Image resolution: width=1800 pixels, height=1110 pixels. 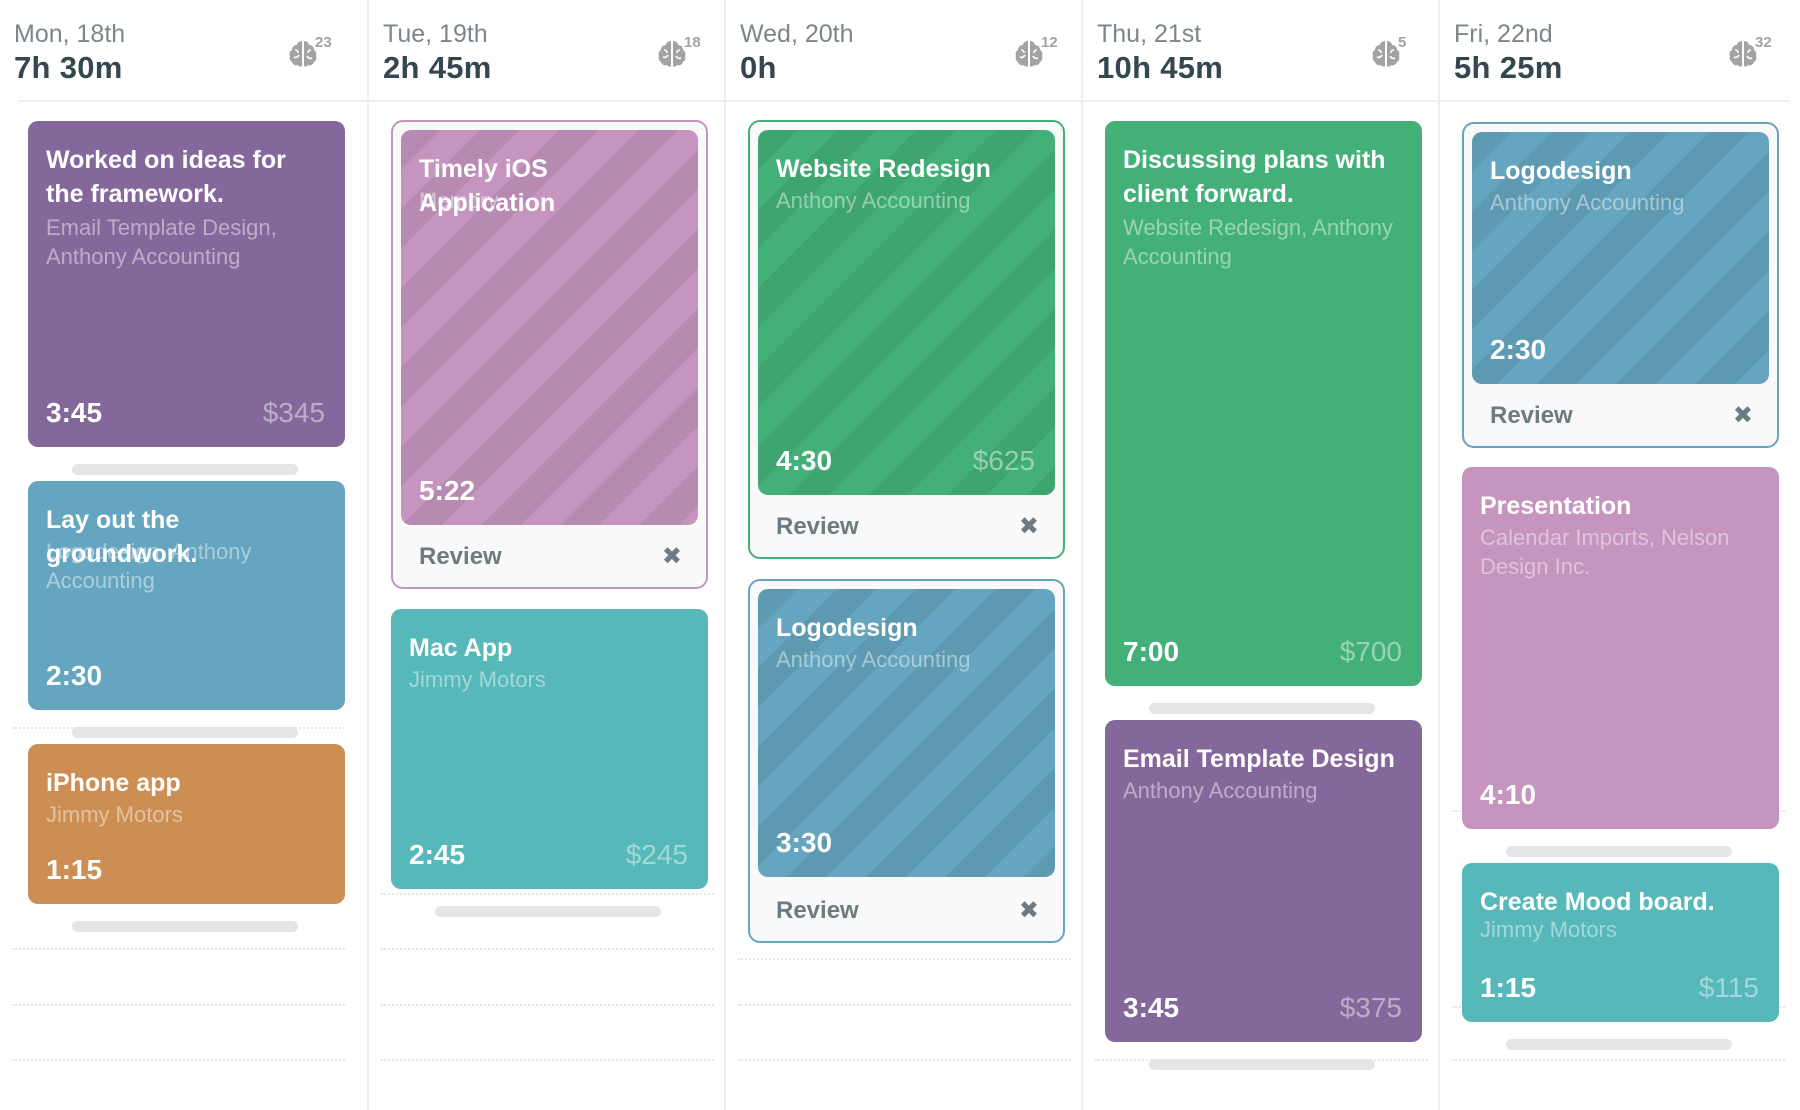 I want to click on entry-title: Presentation, so click(x=1556, y=506).